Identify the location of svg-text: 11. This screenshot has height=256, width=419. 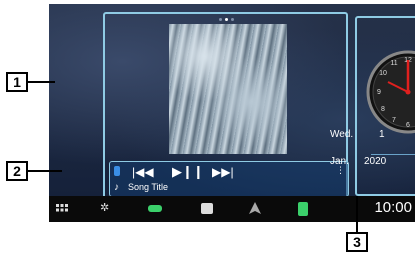
(393, 63).